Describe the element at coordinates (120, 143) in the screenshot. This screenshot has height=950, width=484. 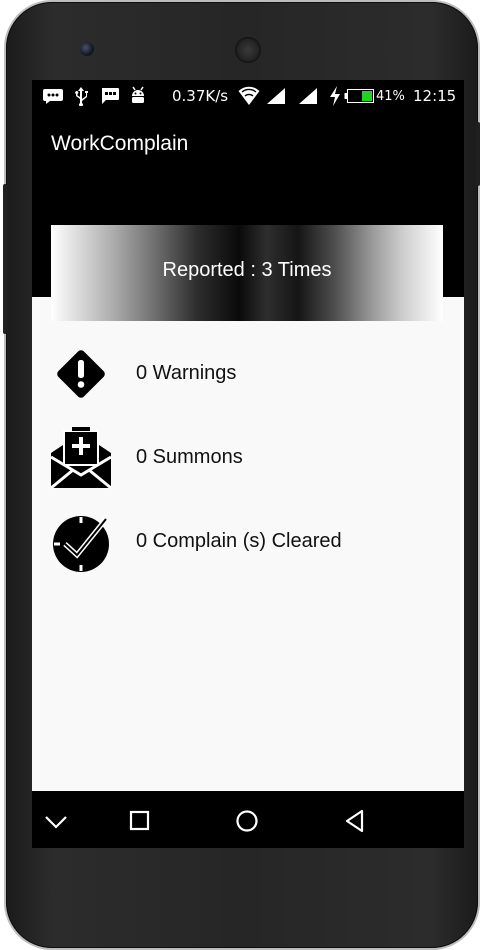
I see `app-title: WorkComplain` at that location.